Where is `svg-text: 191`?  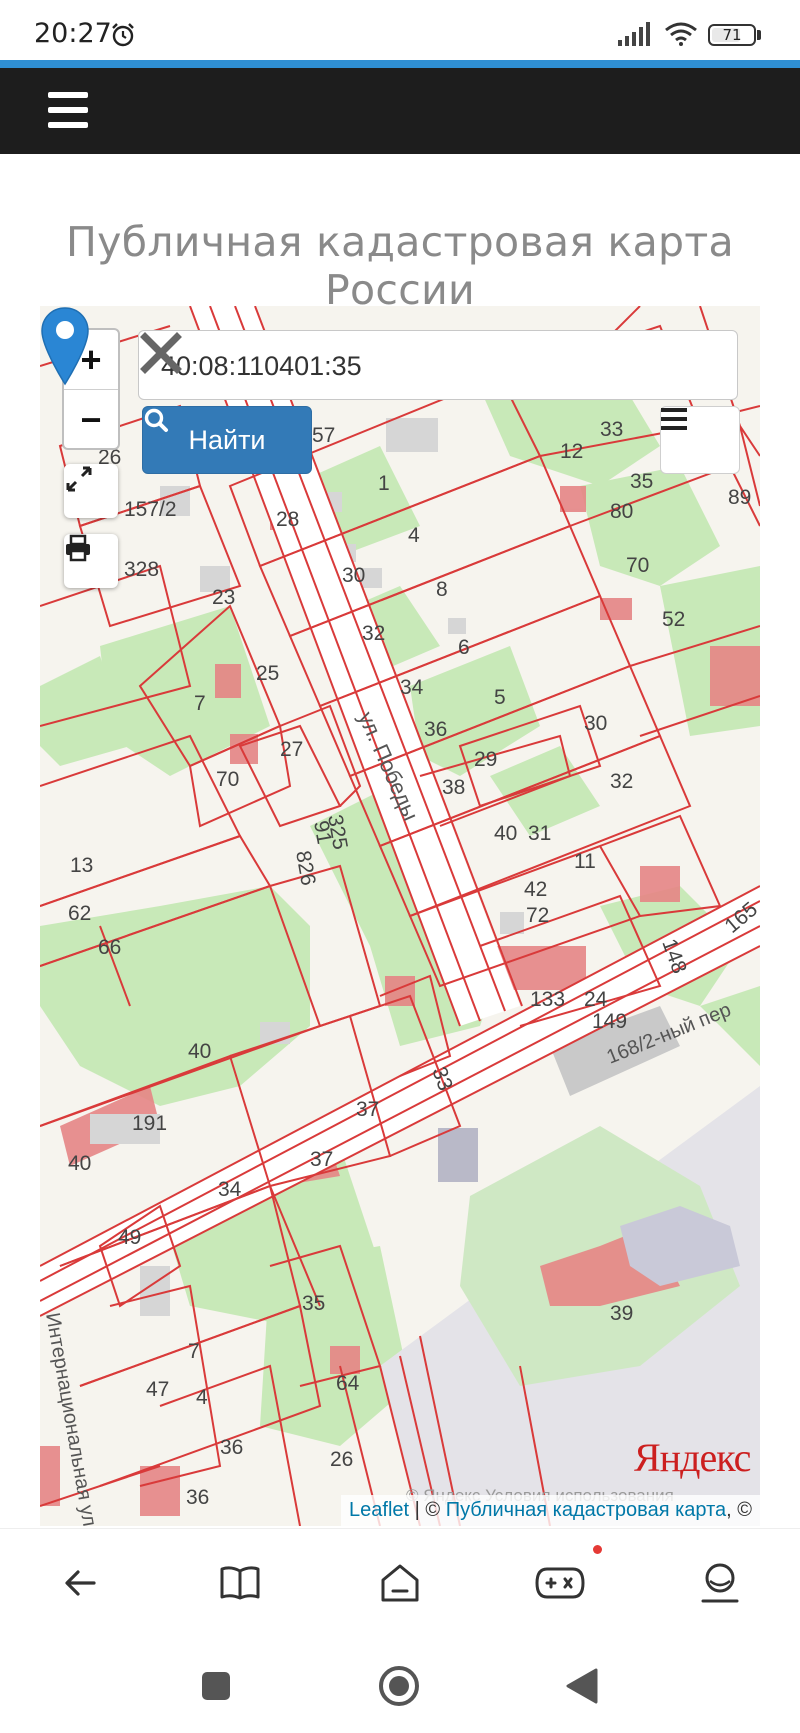 svg-text: 191 is located at coordinates (149, 1123).